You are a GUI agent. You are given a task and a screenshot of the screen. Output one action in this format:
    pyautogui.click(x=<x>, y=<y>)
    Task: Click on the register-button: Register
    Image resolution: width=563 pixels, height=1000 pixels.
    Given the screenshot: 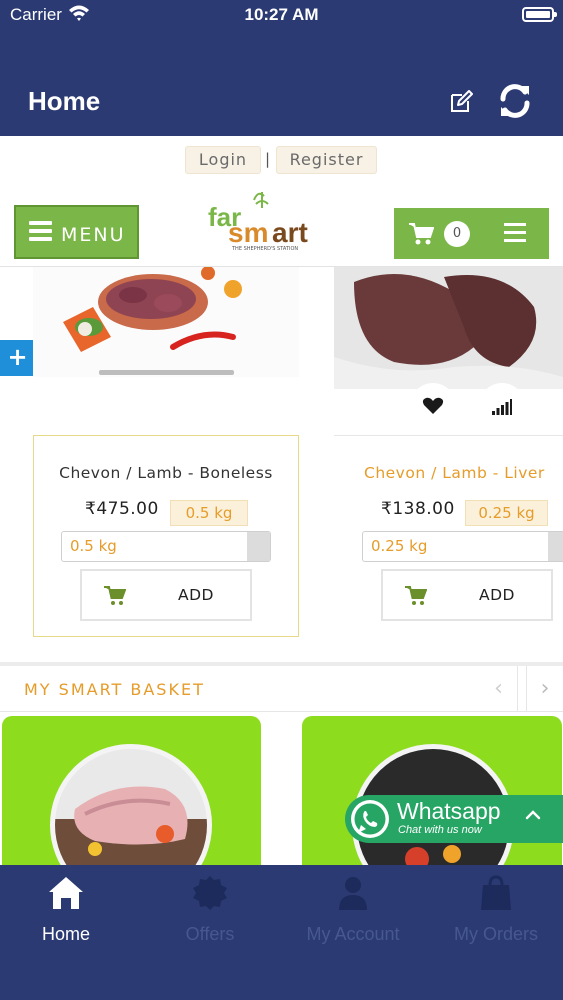 What is the action you would take?
    pyautogui.click(x=326, y=160)
    